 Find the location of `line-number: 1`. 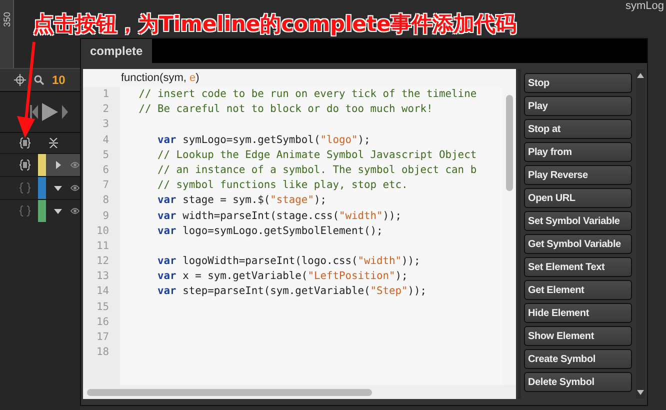

line-number: 1 is located at coordinates (105, 94).